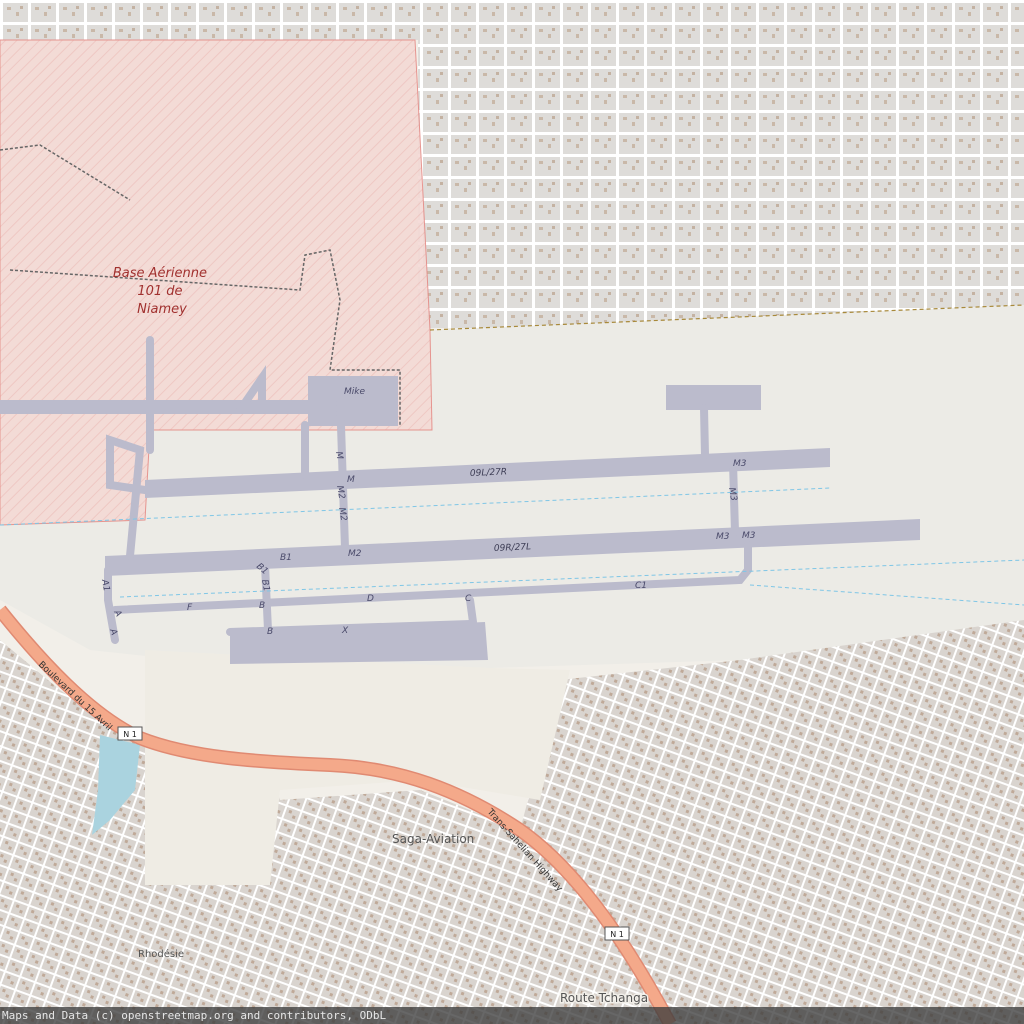 The width and height of the screenshot is (1024, 1024). Describe the element at coordinates (351, 480) in the screenshot. I see `taxiway-label: M` at that location.